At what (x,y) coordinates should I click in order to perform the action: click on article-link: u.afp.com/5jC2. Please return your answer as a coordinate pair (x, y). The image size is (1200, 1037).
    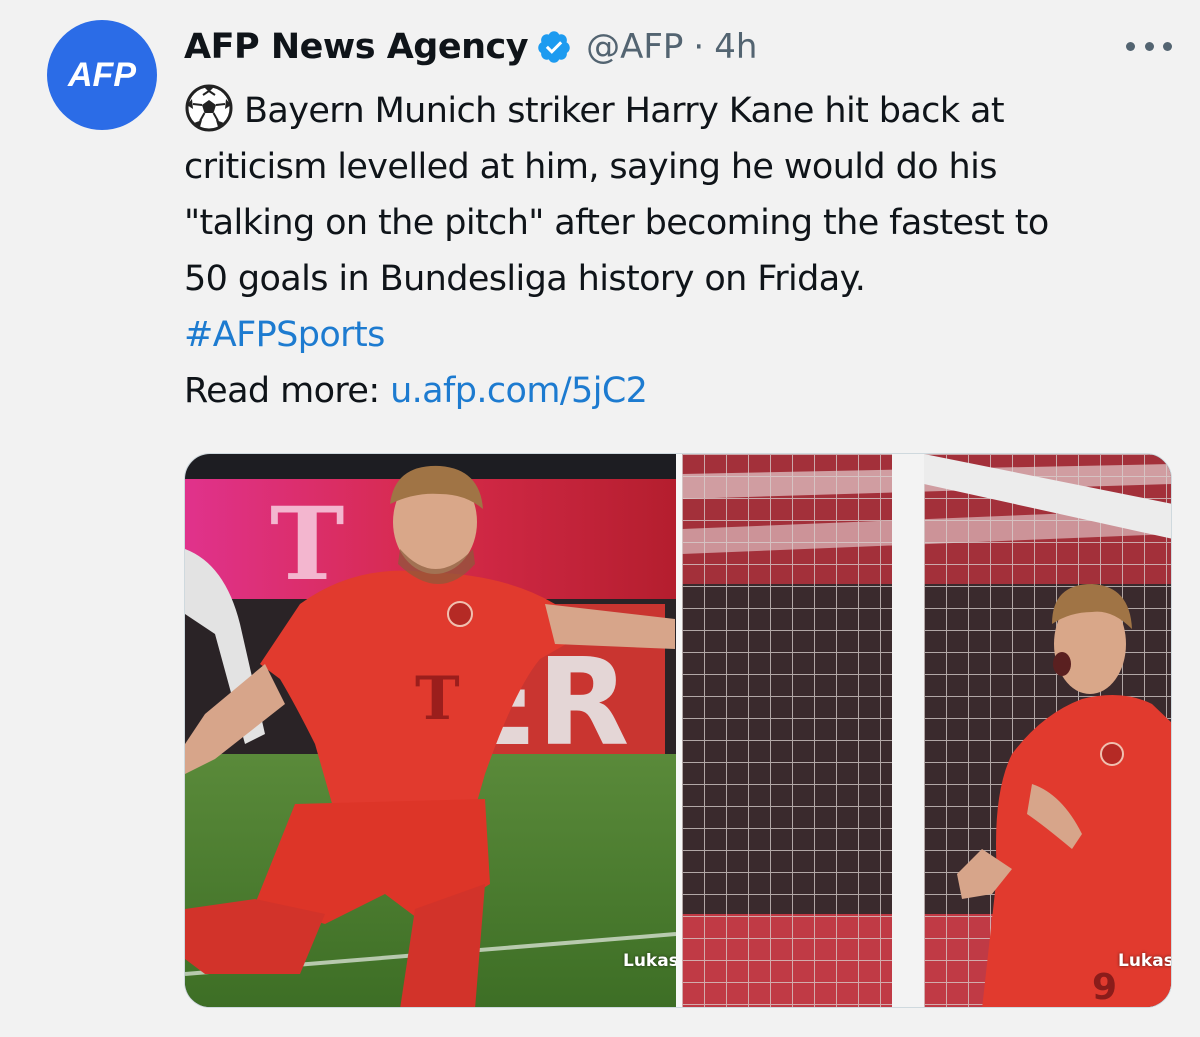
    Looking at the image, I should click on (519, 391).